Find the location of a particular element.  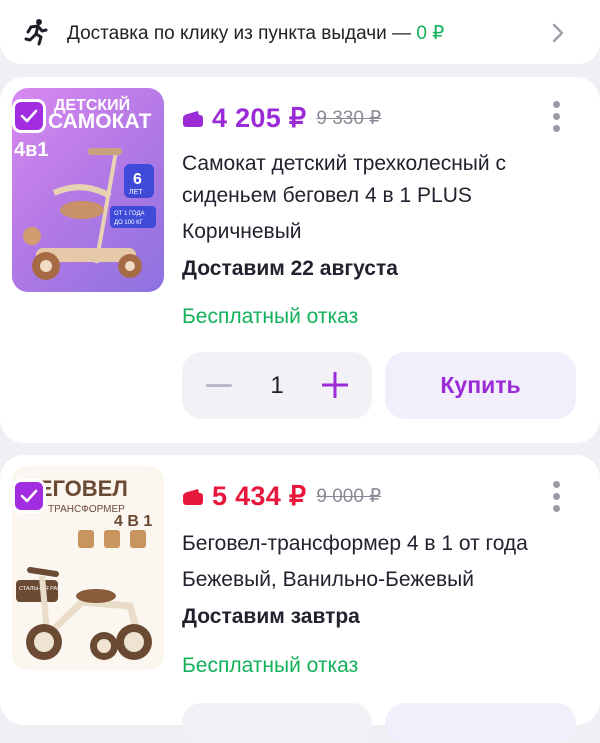

price-row: 4 205 ₽ 9 330 ₽ is located at coordinates (281, 118).